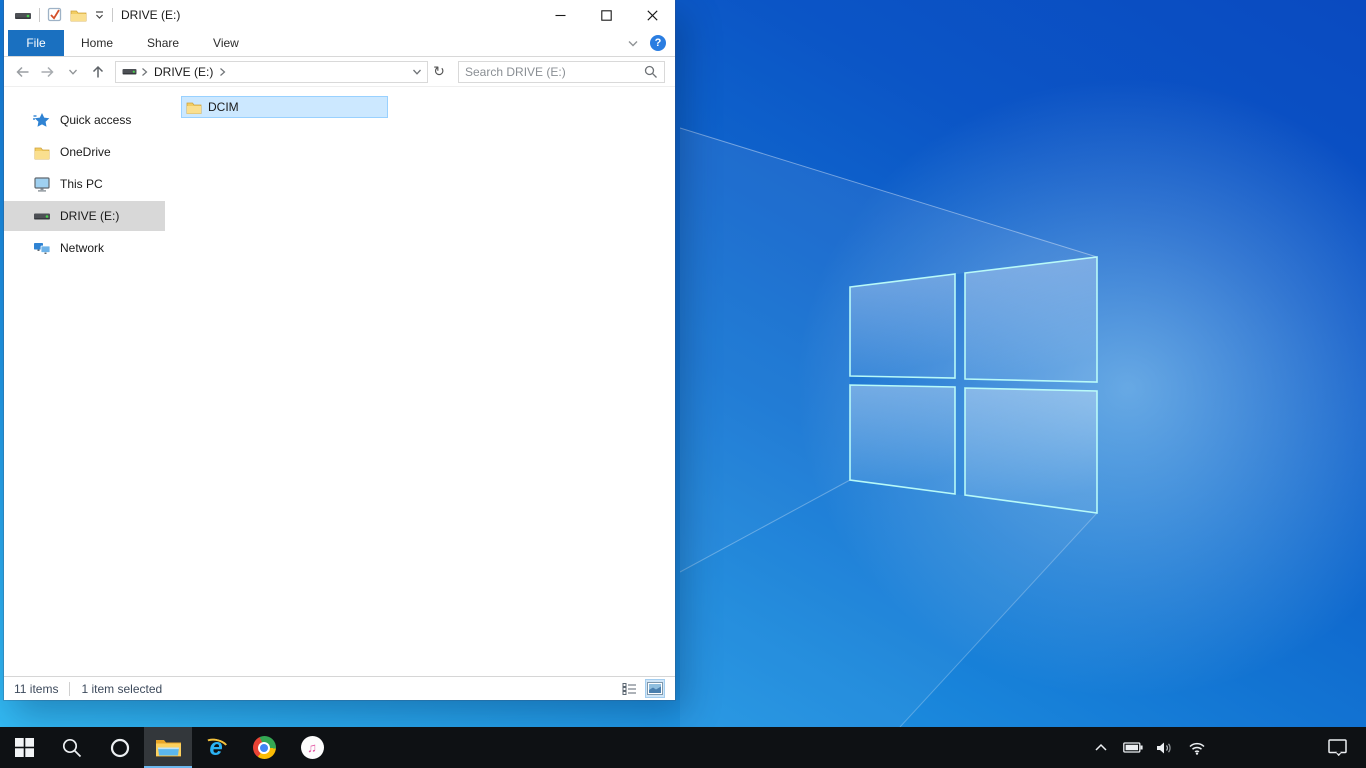 The width and height of the screenshot is (1366, 768). I want to click on window-title: DRIVE (E:), so click(151, 15).